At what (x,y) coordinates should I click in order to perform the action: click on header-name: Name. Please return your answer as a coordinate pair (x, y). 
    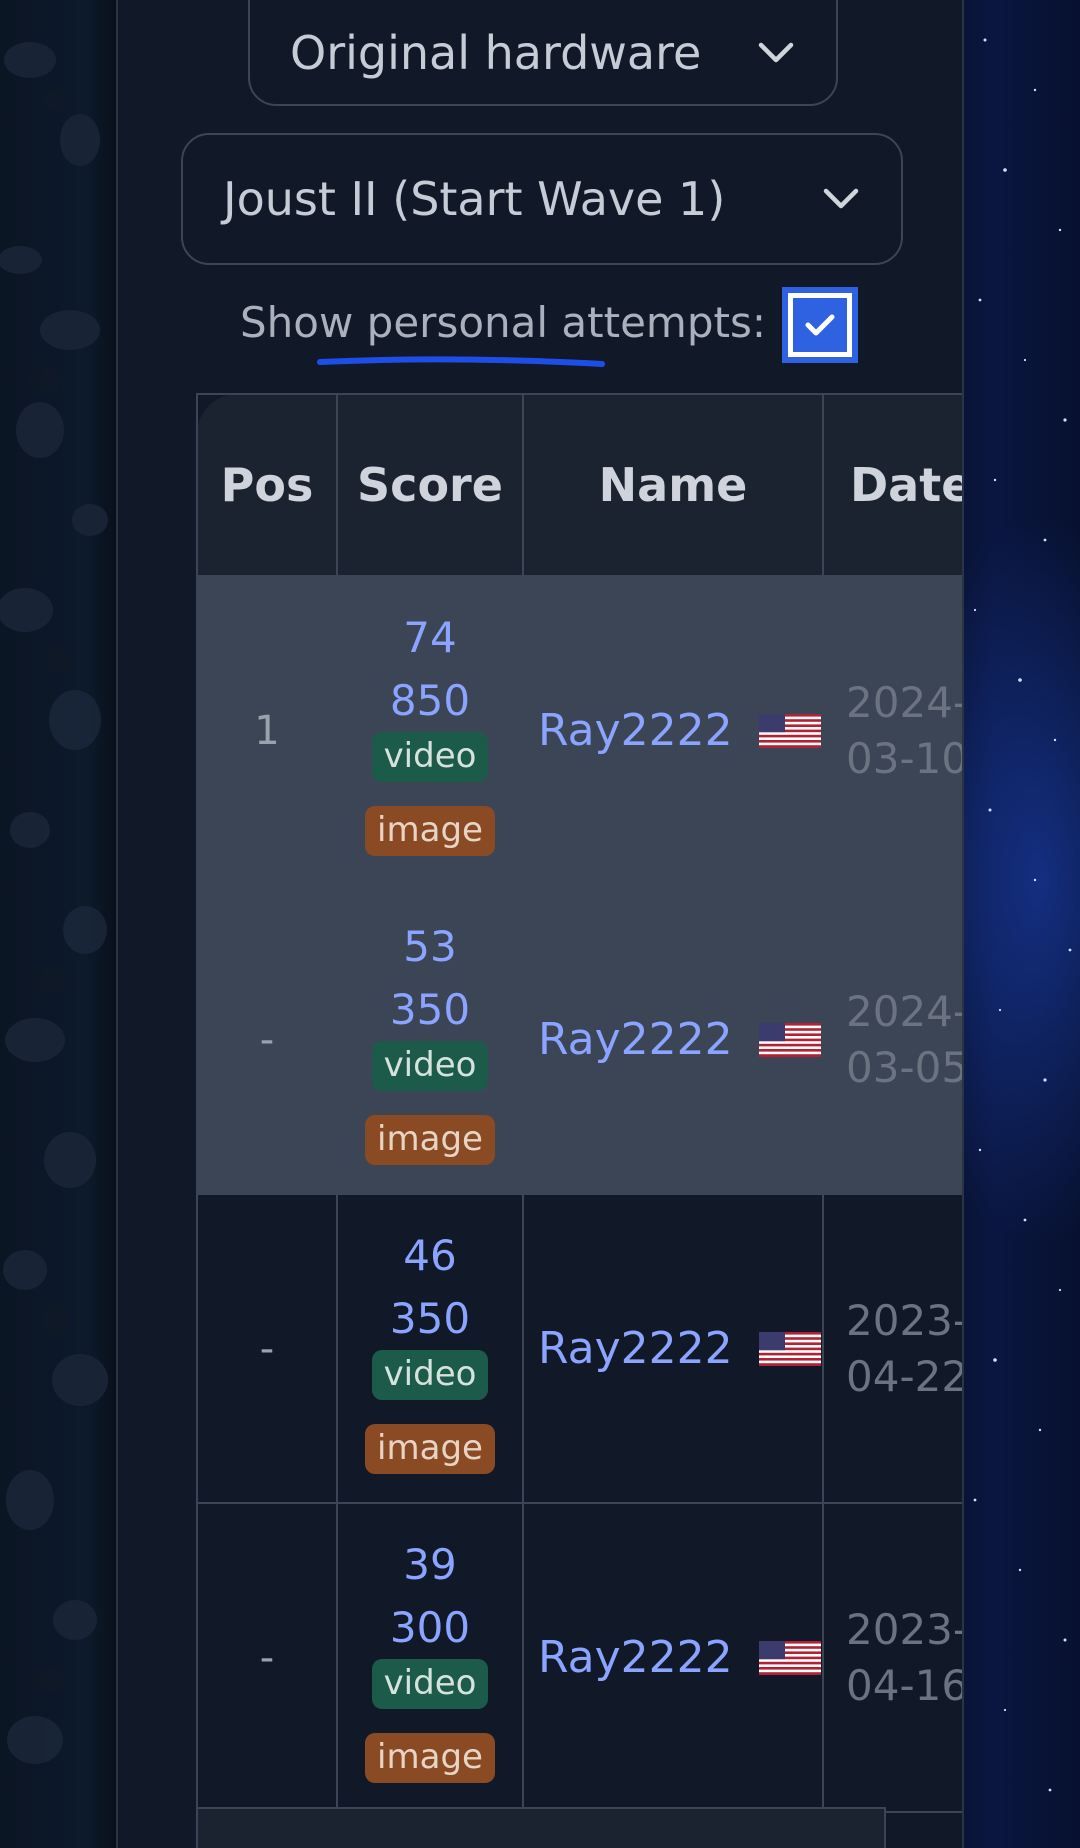
    Looking at the image, I should click on (673, 485).